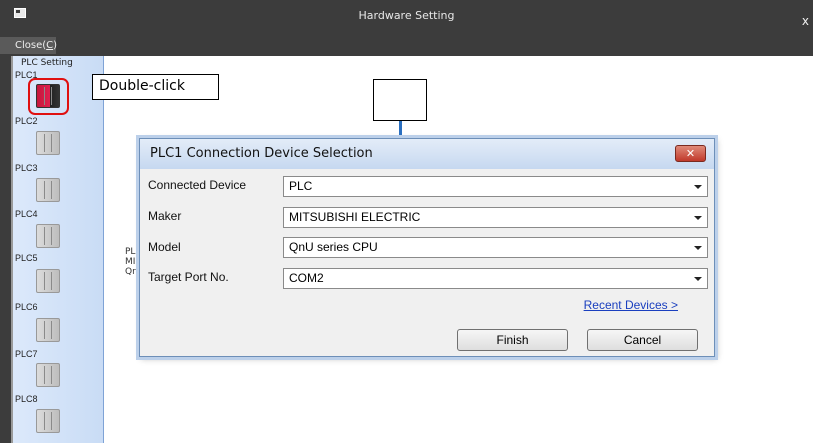  I want to click on connector-line, so click(400, 130).